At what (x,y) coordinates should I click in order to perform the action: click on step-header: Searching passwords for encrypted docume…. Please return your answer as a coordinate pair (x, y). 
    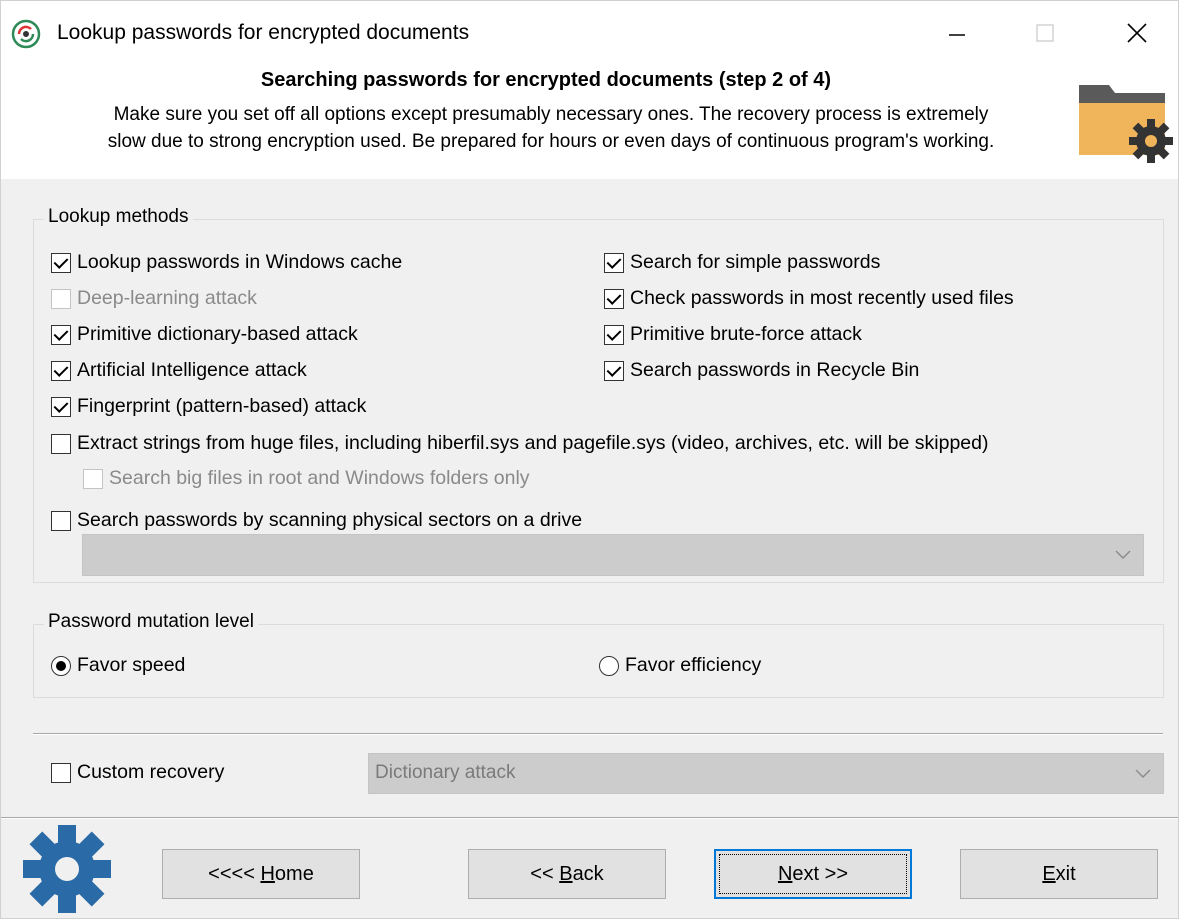
    Looking at the image, I should click on (589, 121).